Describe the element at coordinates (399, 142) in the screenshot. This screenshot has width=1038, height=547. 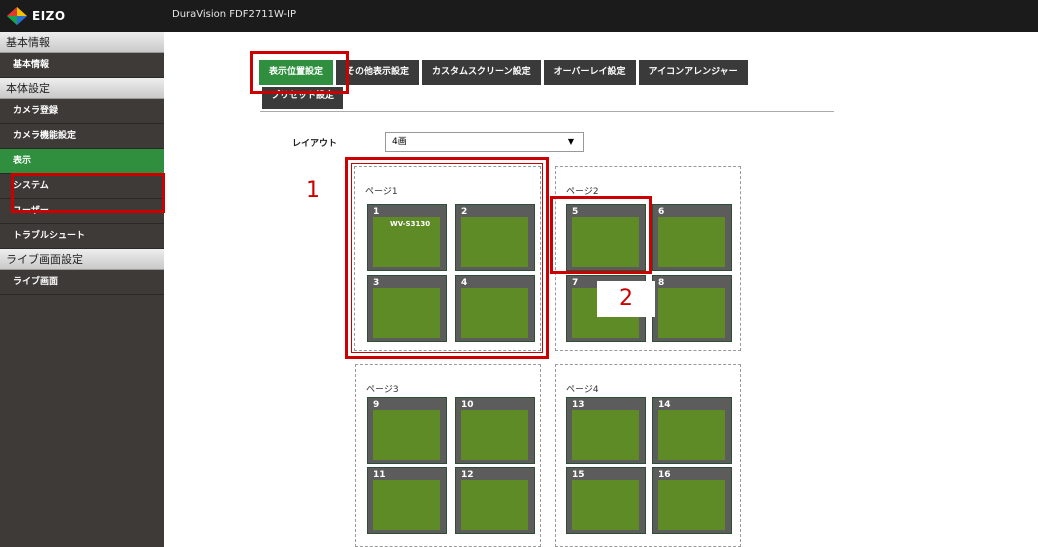
I see `layout-select-value: 4画` at that location.